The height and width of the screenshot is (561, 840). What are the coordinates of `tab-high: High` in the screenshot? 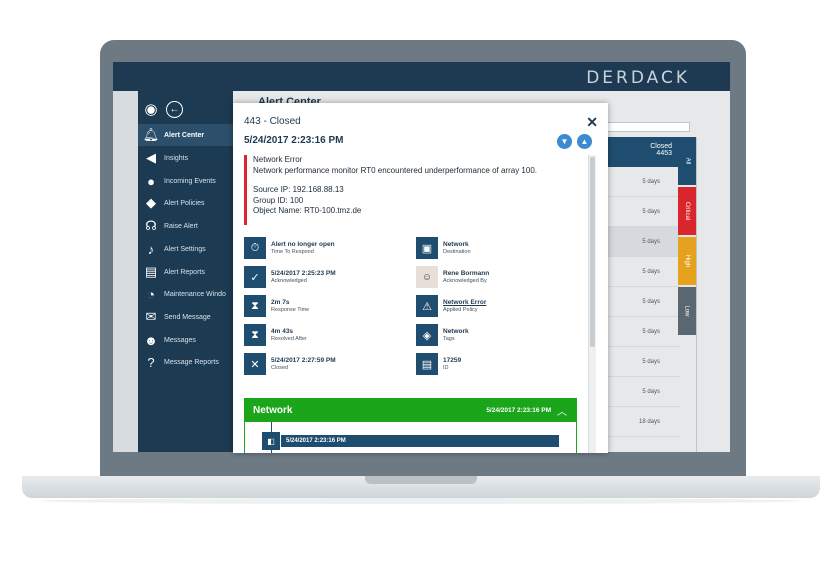 It's located at (687, 261).